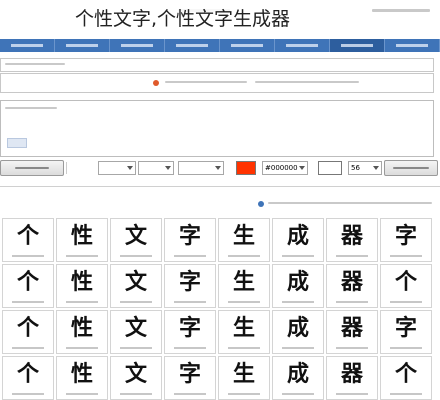  Describe the element at coordinates (81, 374) in the screenshot. I see `font-sample-glyph: 性` at that location.